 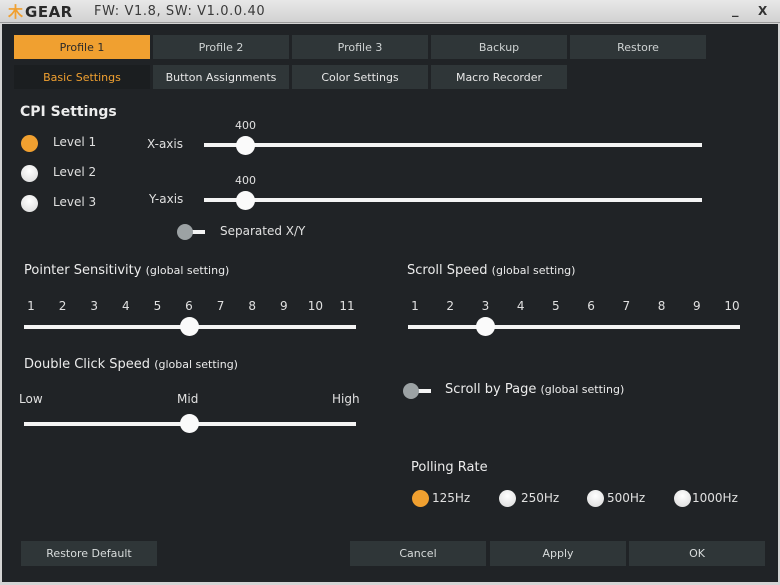 I want to click on polling-125hz-radio, so click(x=420, y=498).